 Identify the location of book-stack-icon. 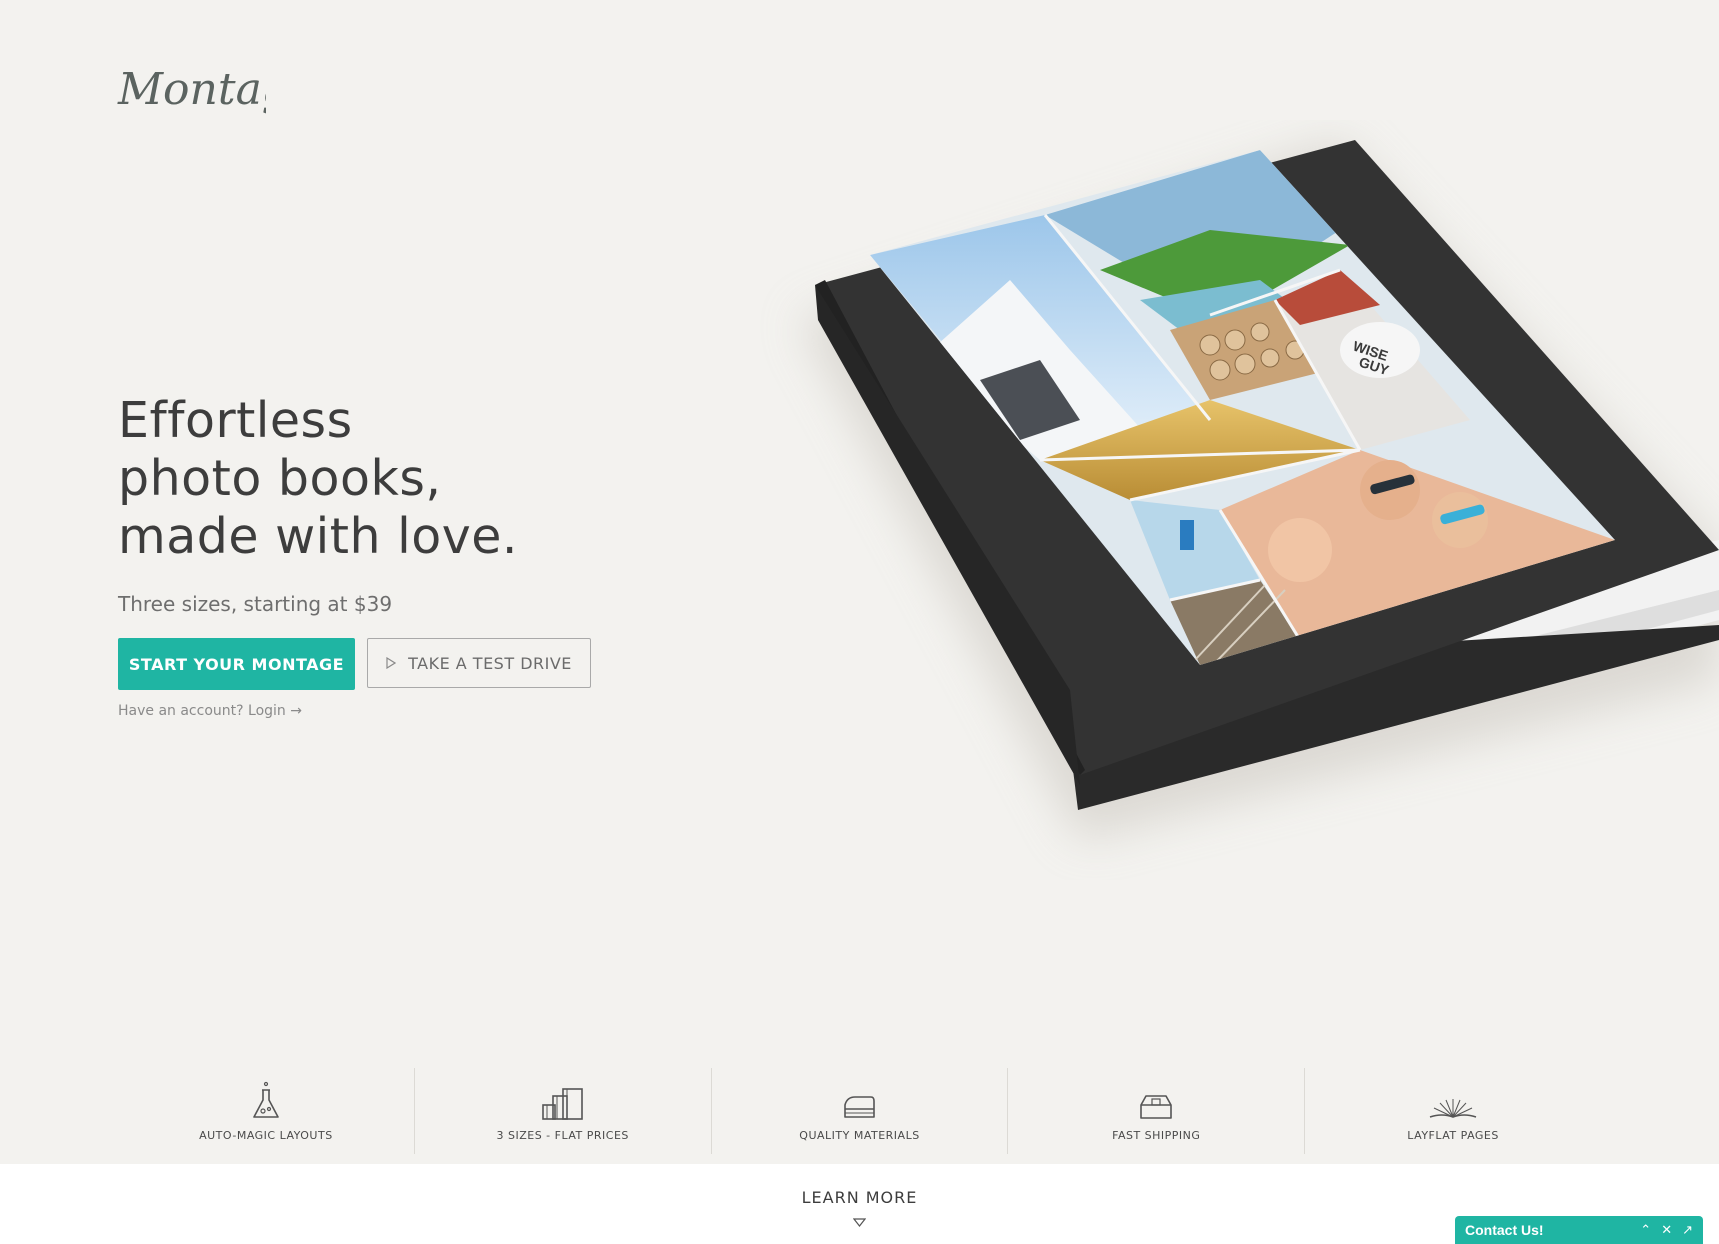
(860, 1107).